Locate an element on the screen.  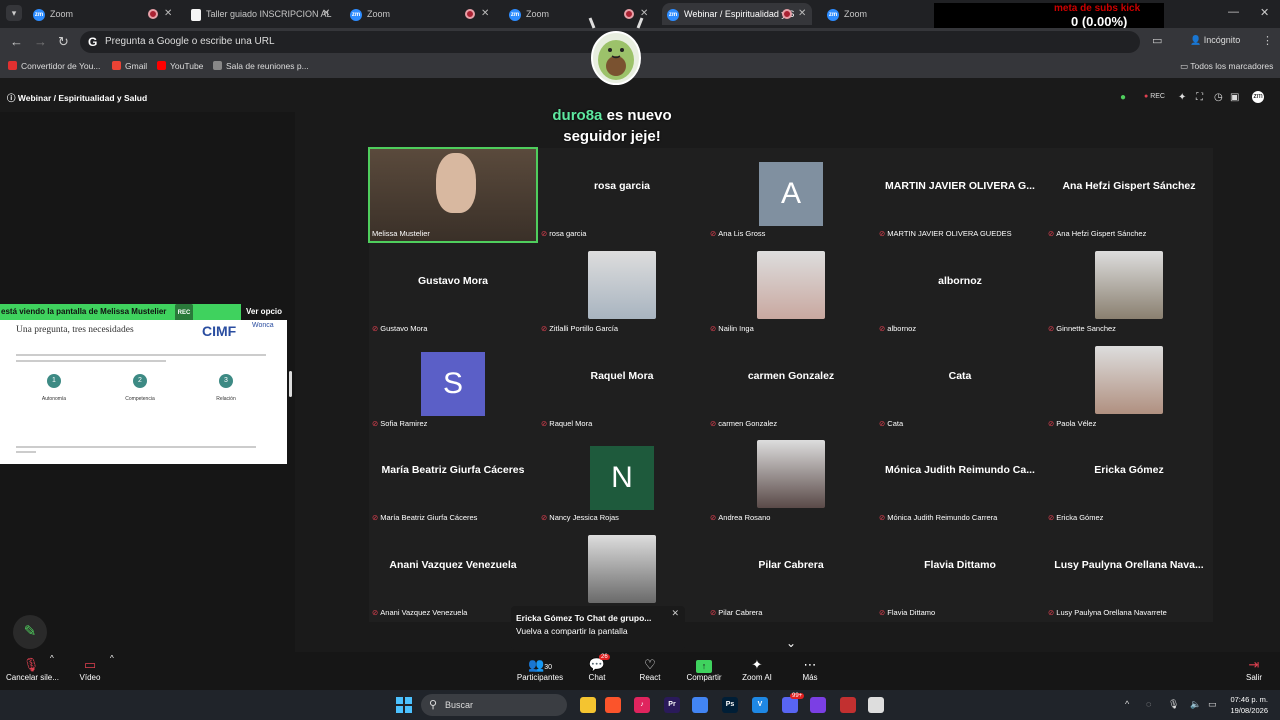
zoom-ai-button: ✦ Zoom AI is located at coordinates (757, 669).